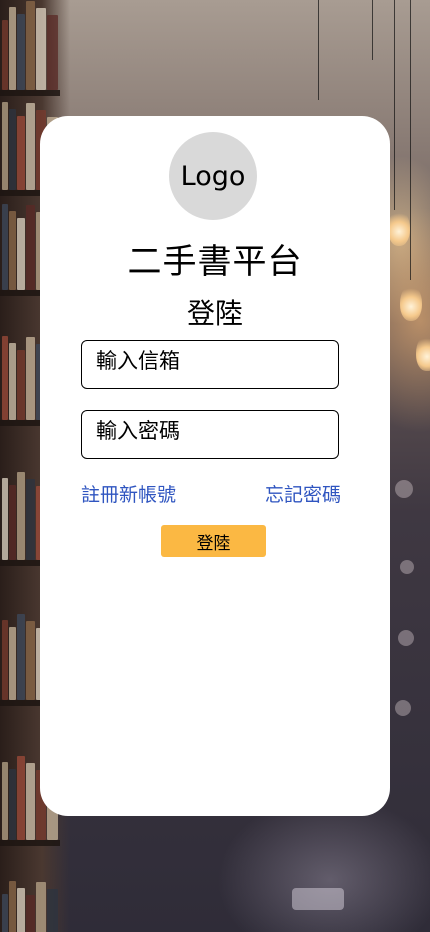 The height and width of the screenshot is (932, 430). Describe the element at coordinates (200, 430) in the screenshot. I see `password-input` at that location.